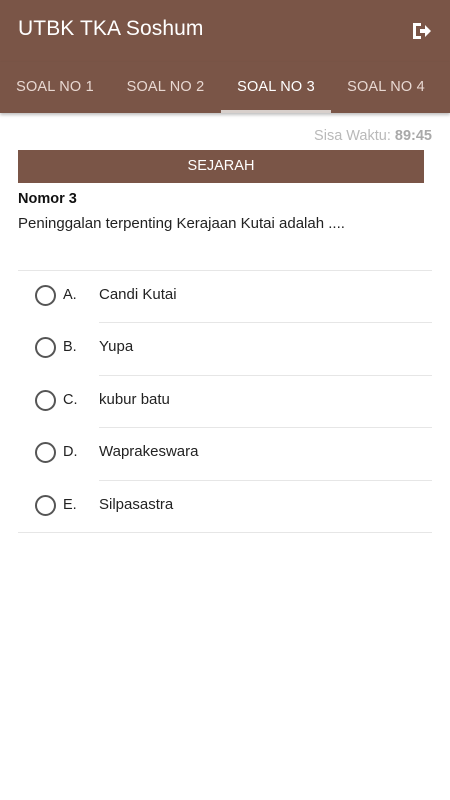 The width and height of the screenshot is (450, 800). I want to click on option-d: D. Waprakeswara, so click(225, 453).